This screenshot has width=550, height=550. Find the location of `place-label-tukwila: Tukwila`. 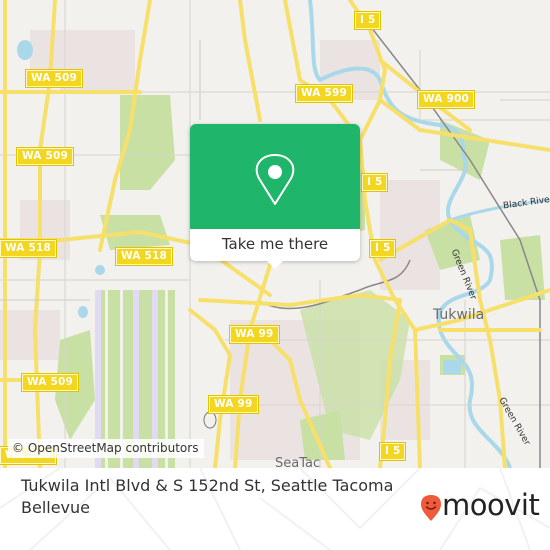

place-label-tukwila: Tukwila is located at coordinates (459, 315).